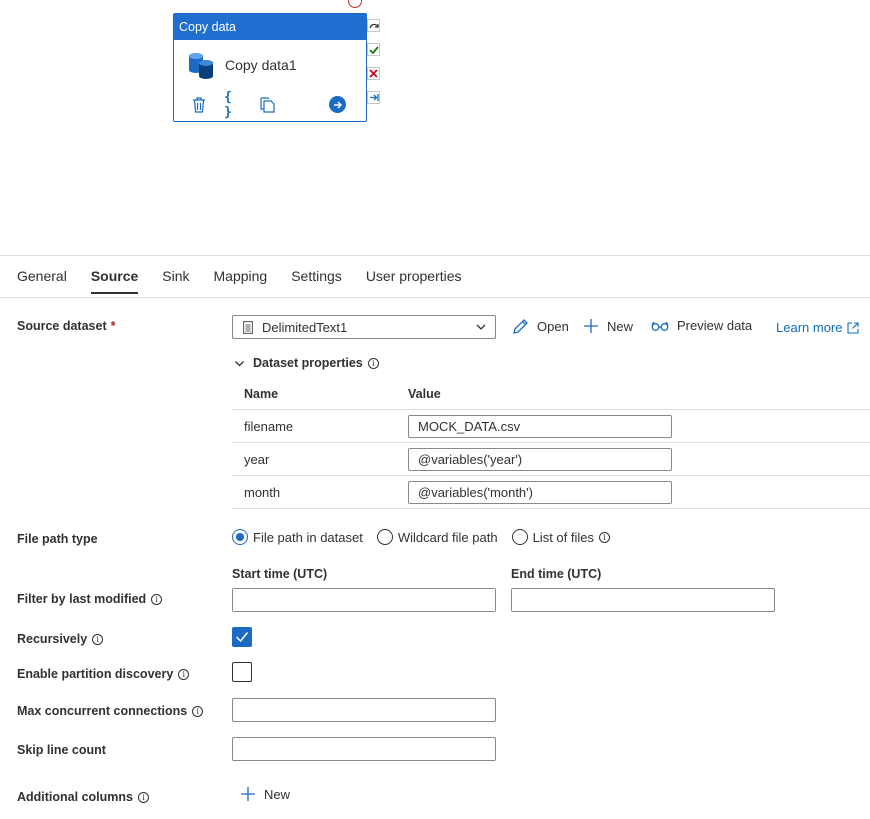 This screenshot has height=819, width=870. I want to click on delete-icon, so click(199, 105).